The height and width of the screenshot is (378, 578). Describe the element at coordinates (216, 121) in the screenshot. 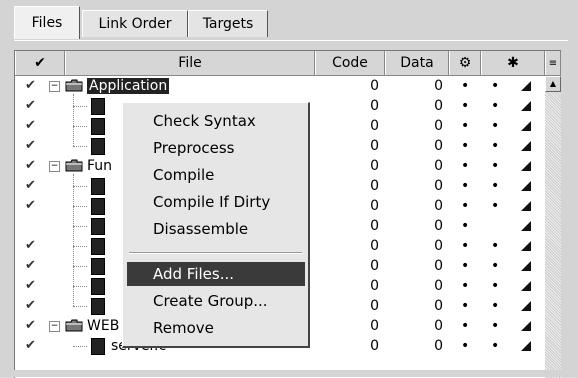

I see `menu-item-check-syntax: Check Syntax` at that location.